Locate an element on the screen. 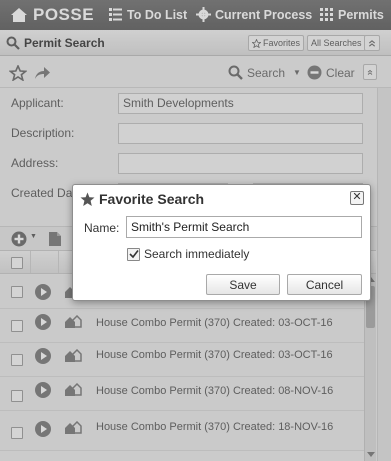 The width and height of the screenshot is (391, 461). cancel-button: Cancel is located at coordinates (324, 284).